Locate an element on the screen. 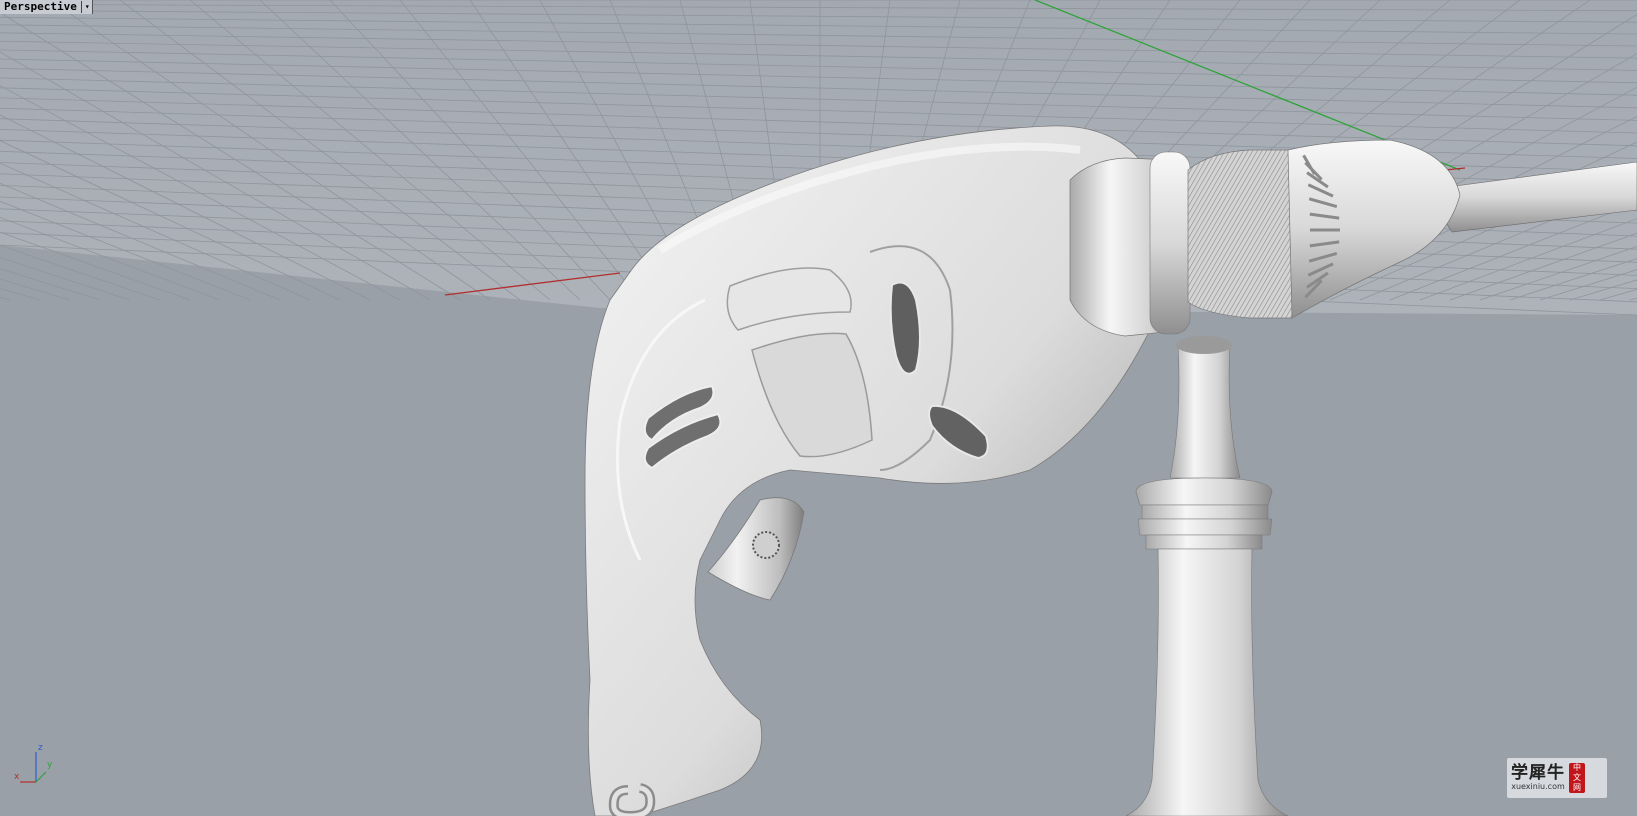 The image size is (1637, 816). side-handle-neck is located at coordinates (1205, 411).